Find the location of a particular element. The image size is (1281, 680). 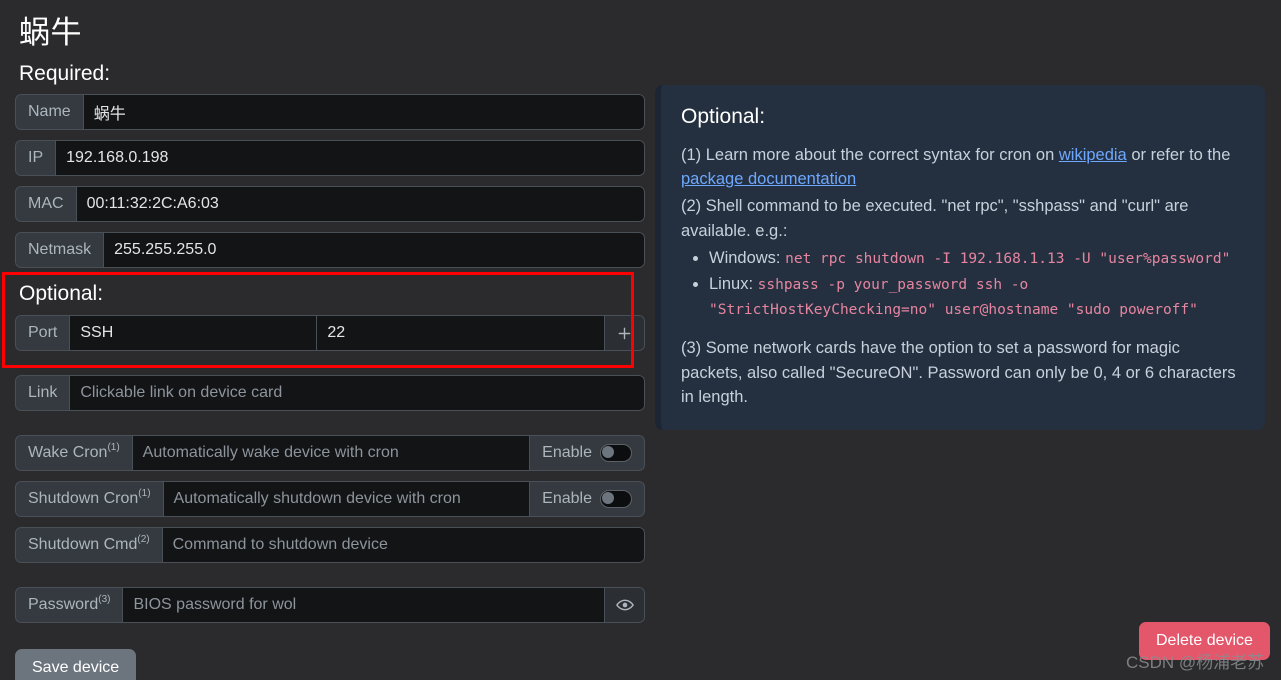

label-shutdown-cron: Shutdown Cron (1) is located at coordinates (89, 499).